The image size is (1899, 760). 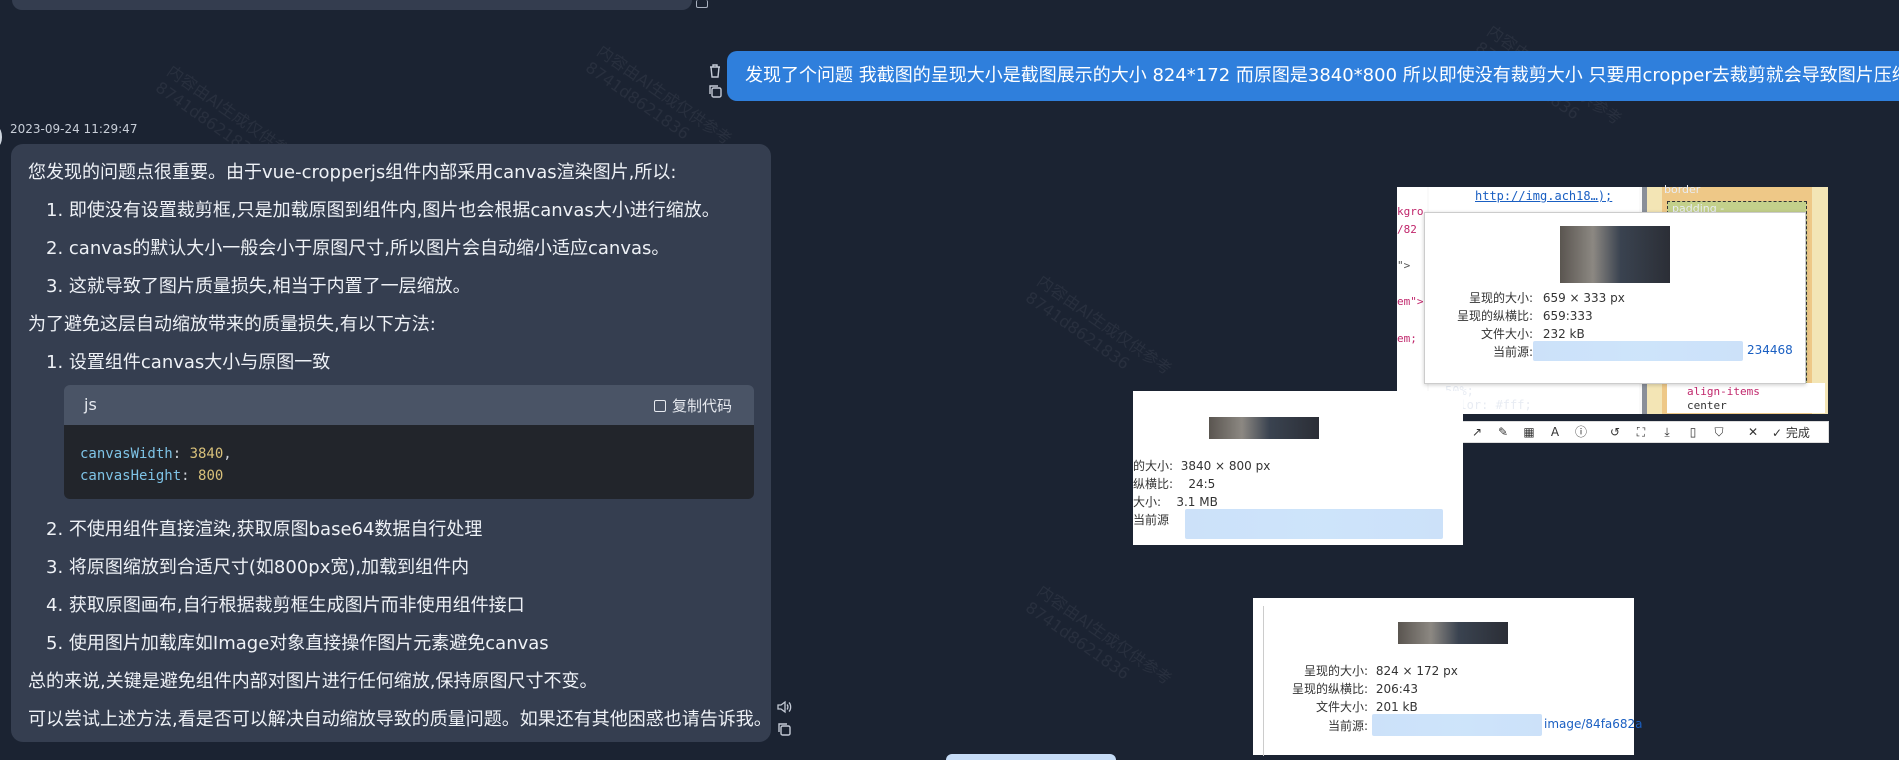 I want to click on info-row: 文件大小: 232 kB, so click(x=1532, y=334).